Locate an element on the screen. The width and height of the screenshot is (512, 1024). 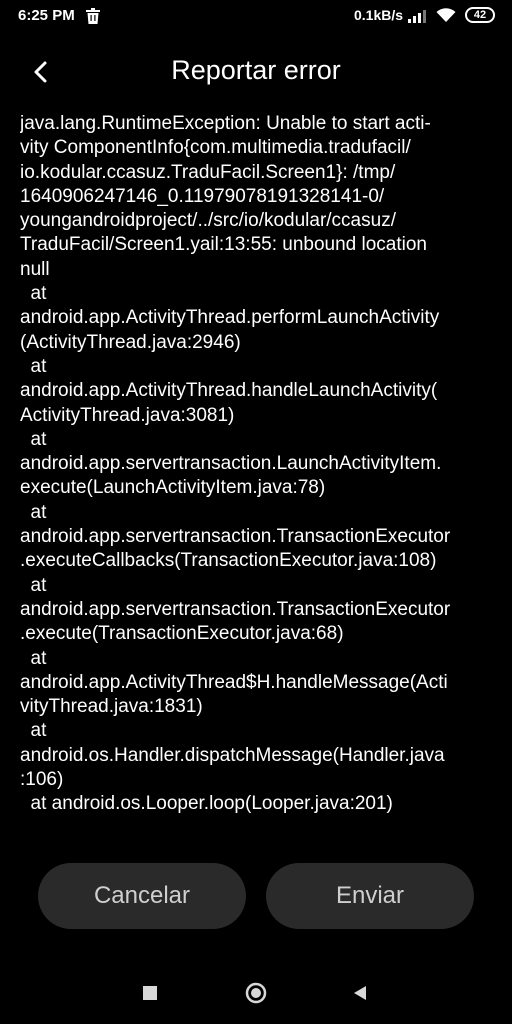
home-circle-icon is located at coordinates (256, 993).